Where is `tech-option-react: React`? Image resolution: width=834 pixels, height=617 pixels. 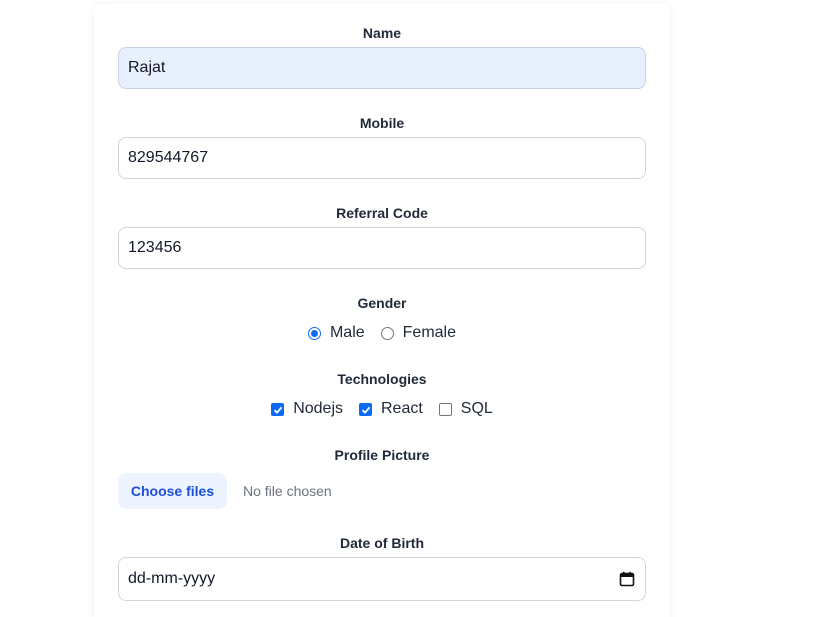 tech-option-react: React is located at coordinates (391, 409).